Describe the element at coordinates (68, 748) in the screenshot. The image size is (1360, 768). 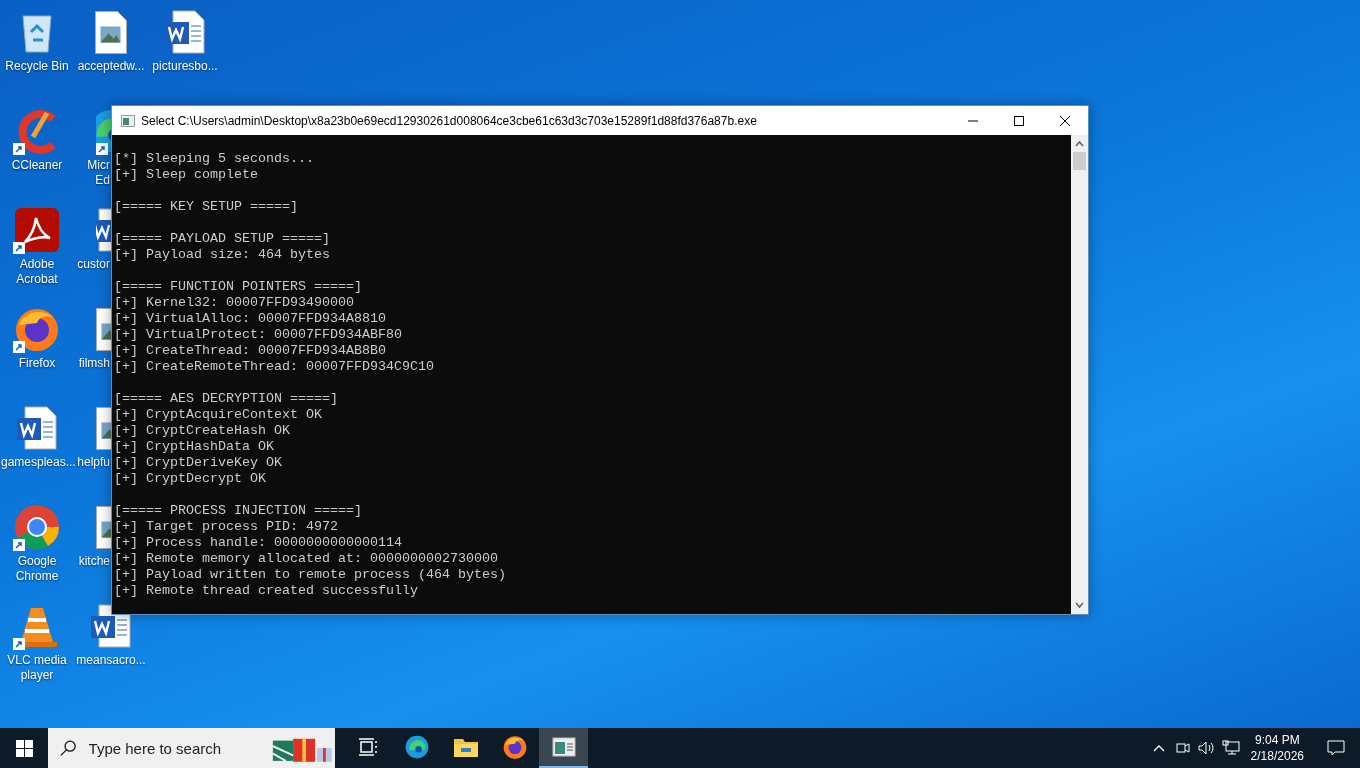
I see `search-icon` at that location.